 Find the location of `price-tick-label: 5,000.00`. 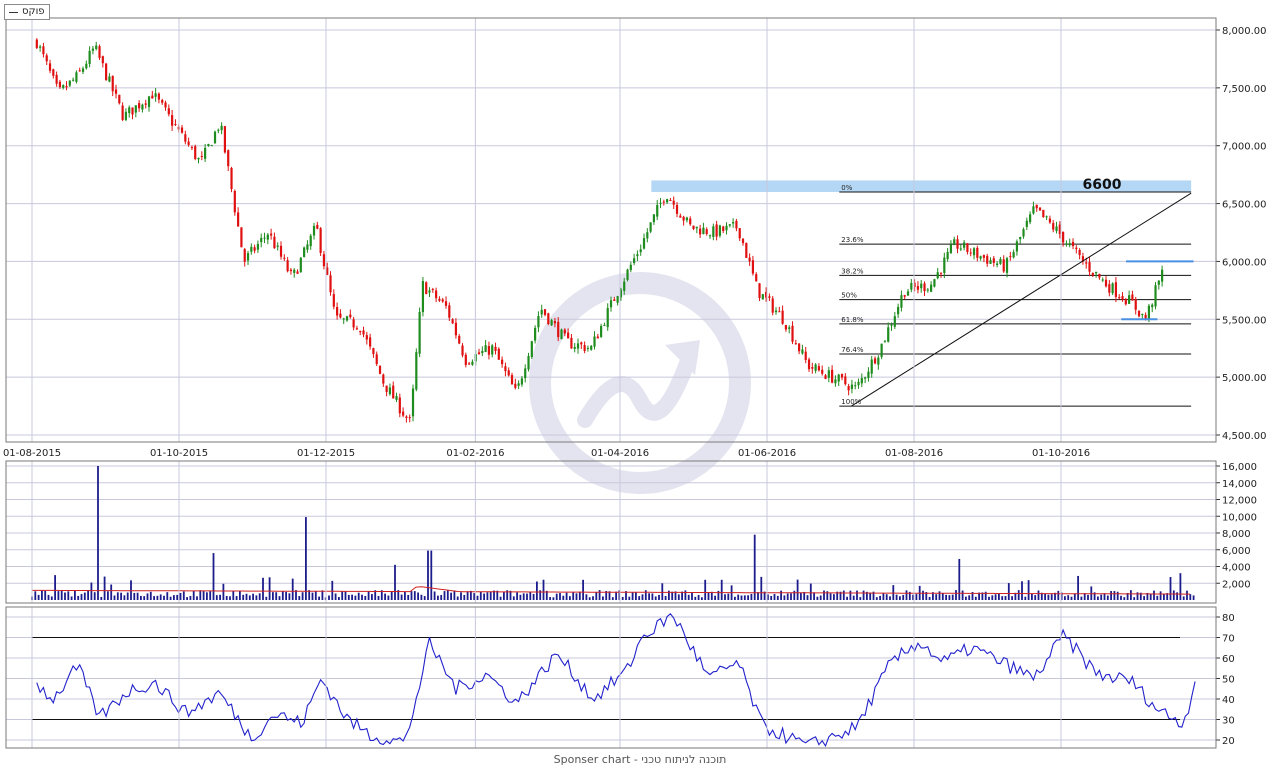

price-tick-label: 5,000.00 is located at coordinates (1244, 378).